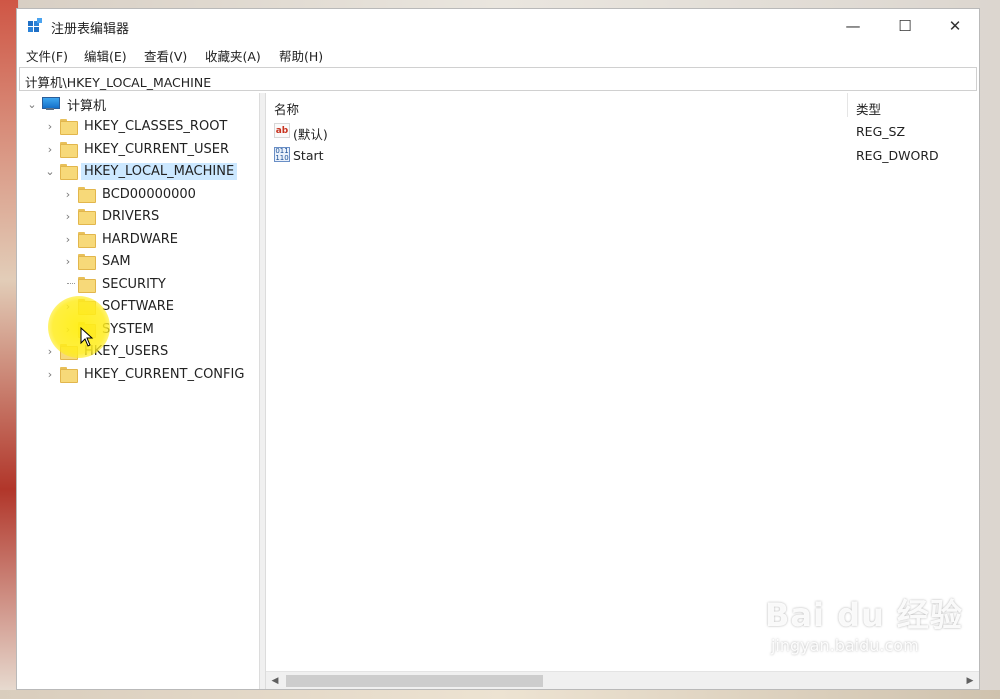 The height and width of the screenshot is (699, 1000). I want to click on mouse-cursor-icon, so click(87, 337).